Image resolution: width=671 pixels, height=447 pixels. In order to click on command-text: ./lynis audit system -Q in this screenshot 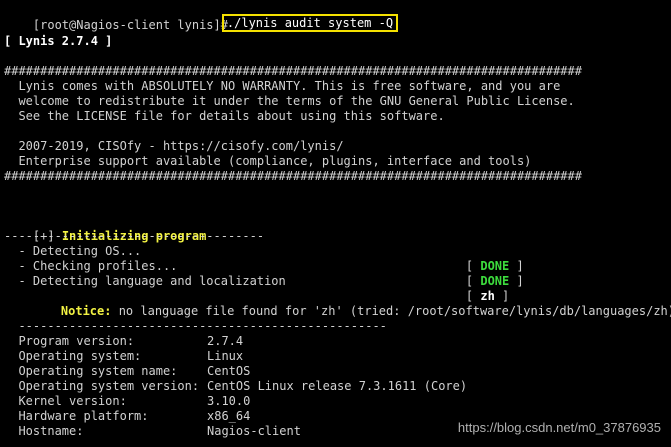, I will do `click(310, 23)`.